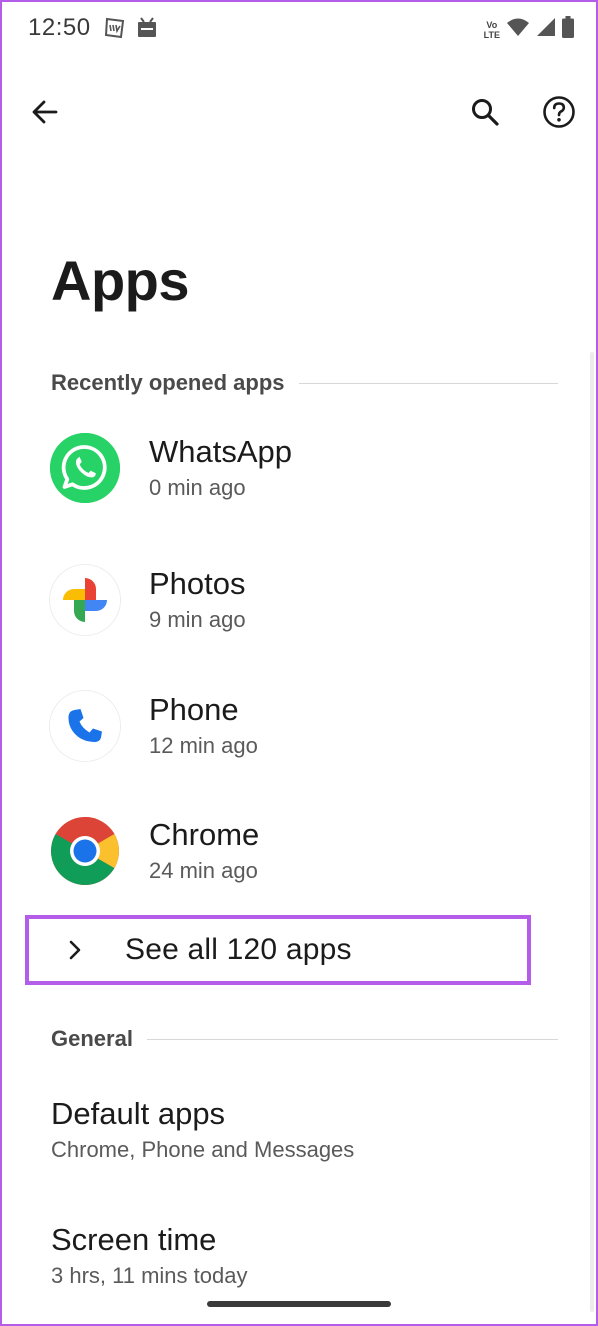 The image size is (598, 1326). Describe the element at coordinates (203, 1149) in the screenshot. I see `setting-subtitle: Chrome, Phone and Messages` at that location.